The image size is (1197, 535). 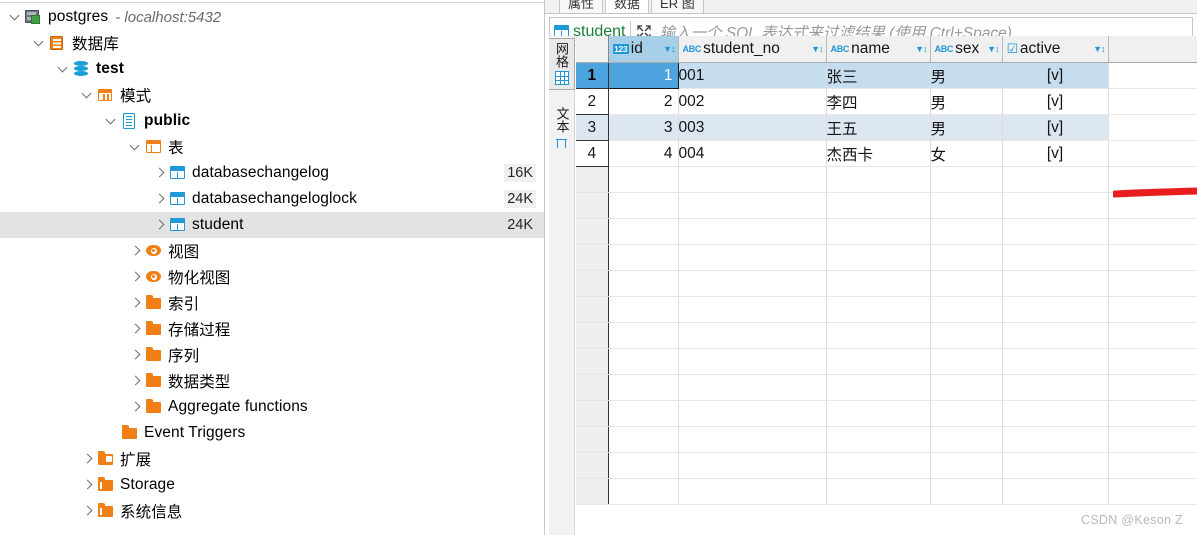 I want to click on row-number-cell: 1, so click(x=592, y=75).